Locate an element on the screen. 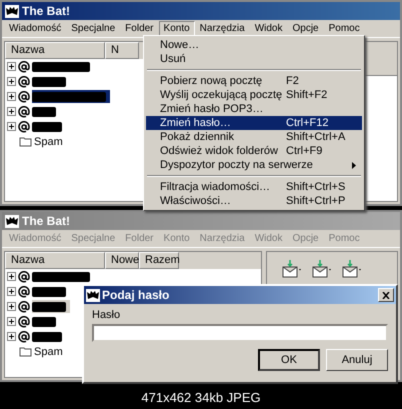 The height and width of the screenshot is (409, 402). field-label: Hasło is located at coordinates (107, 315).